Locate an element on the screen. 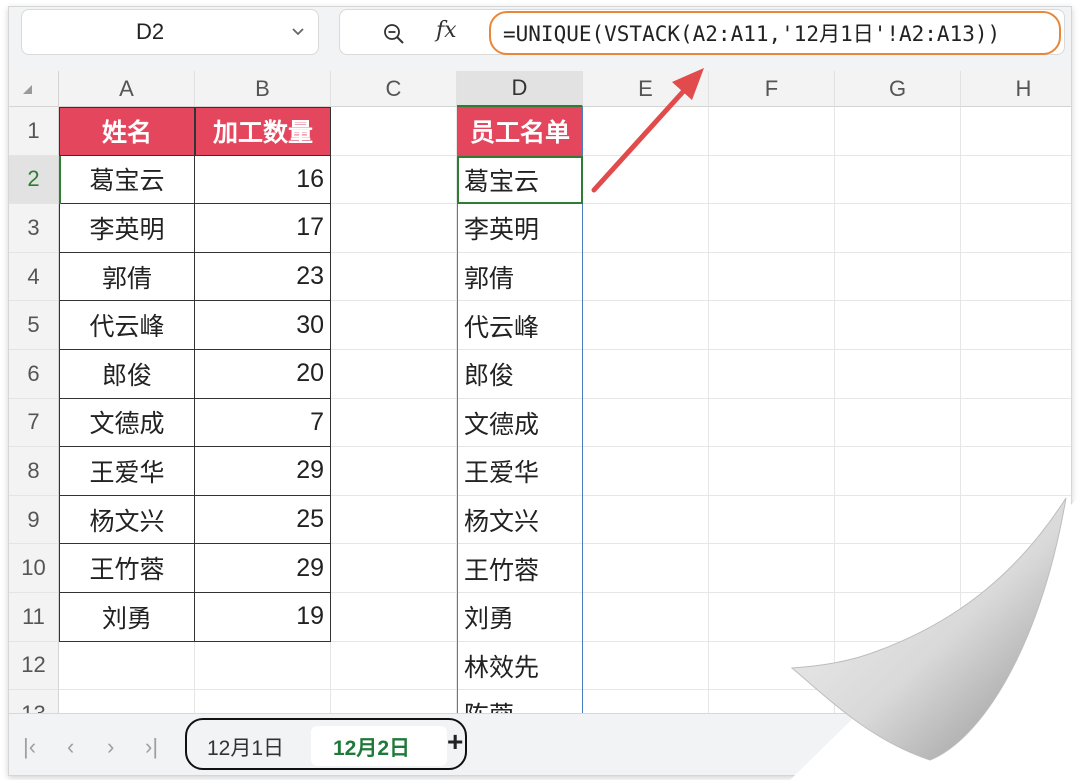  header-cell-name: 姓名 is located at coordinates (127, 131).